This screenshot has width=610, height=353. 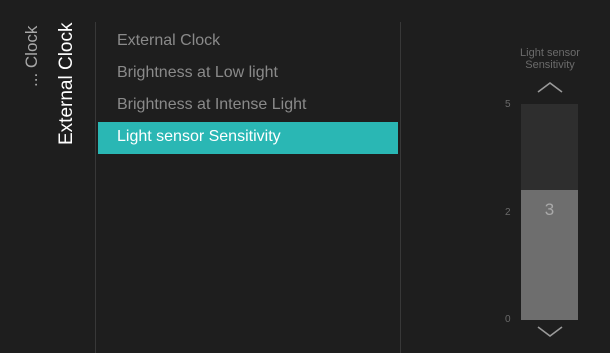 What do you see at coordinates (199, 136) in the screenshot?
I see `menu-item-label: Light sensor Sensitivity` at bounding box center [199, 136].